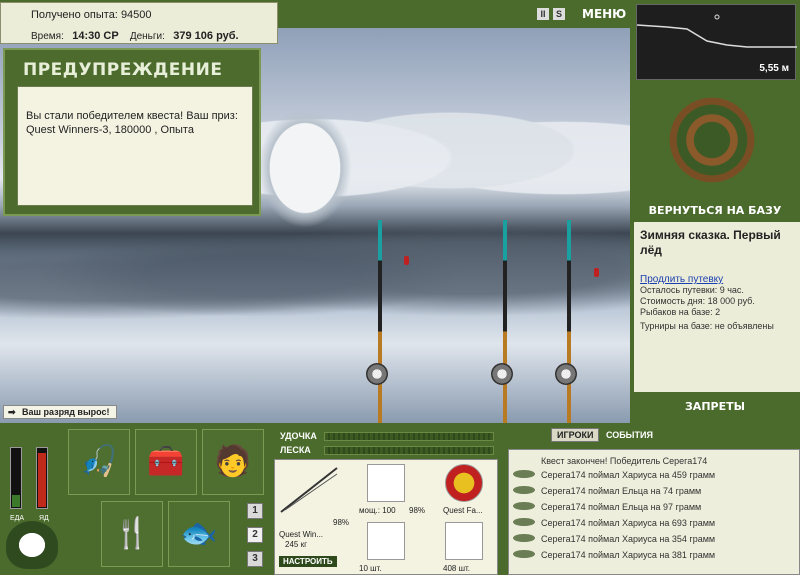 The width and height of the screenshot is (800, 575). What do you see at coordinates (717, 17) in the screenshot?
I see `float-marker-icon` at bounding box center [717, 17].